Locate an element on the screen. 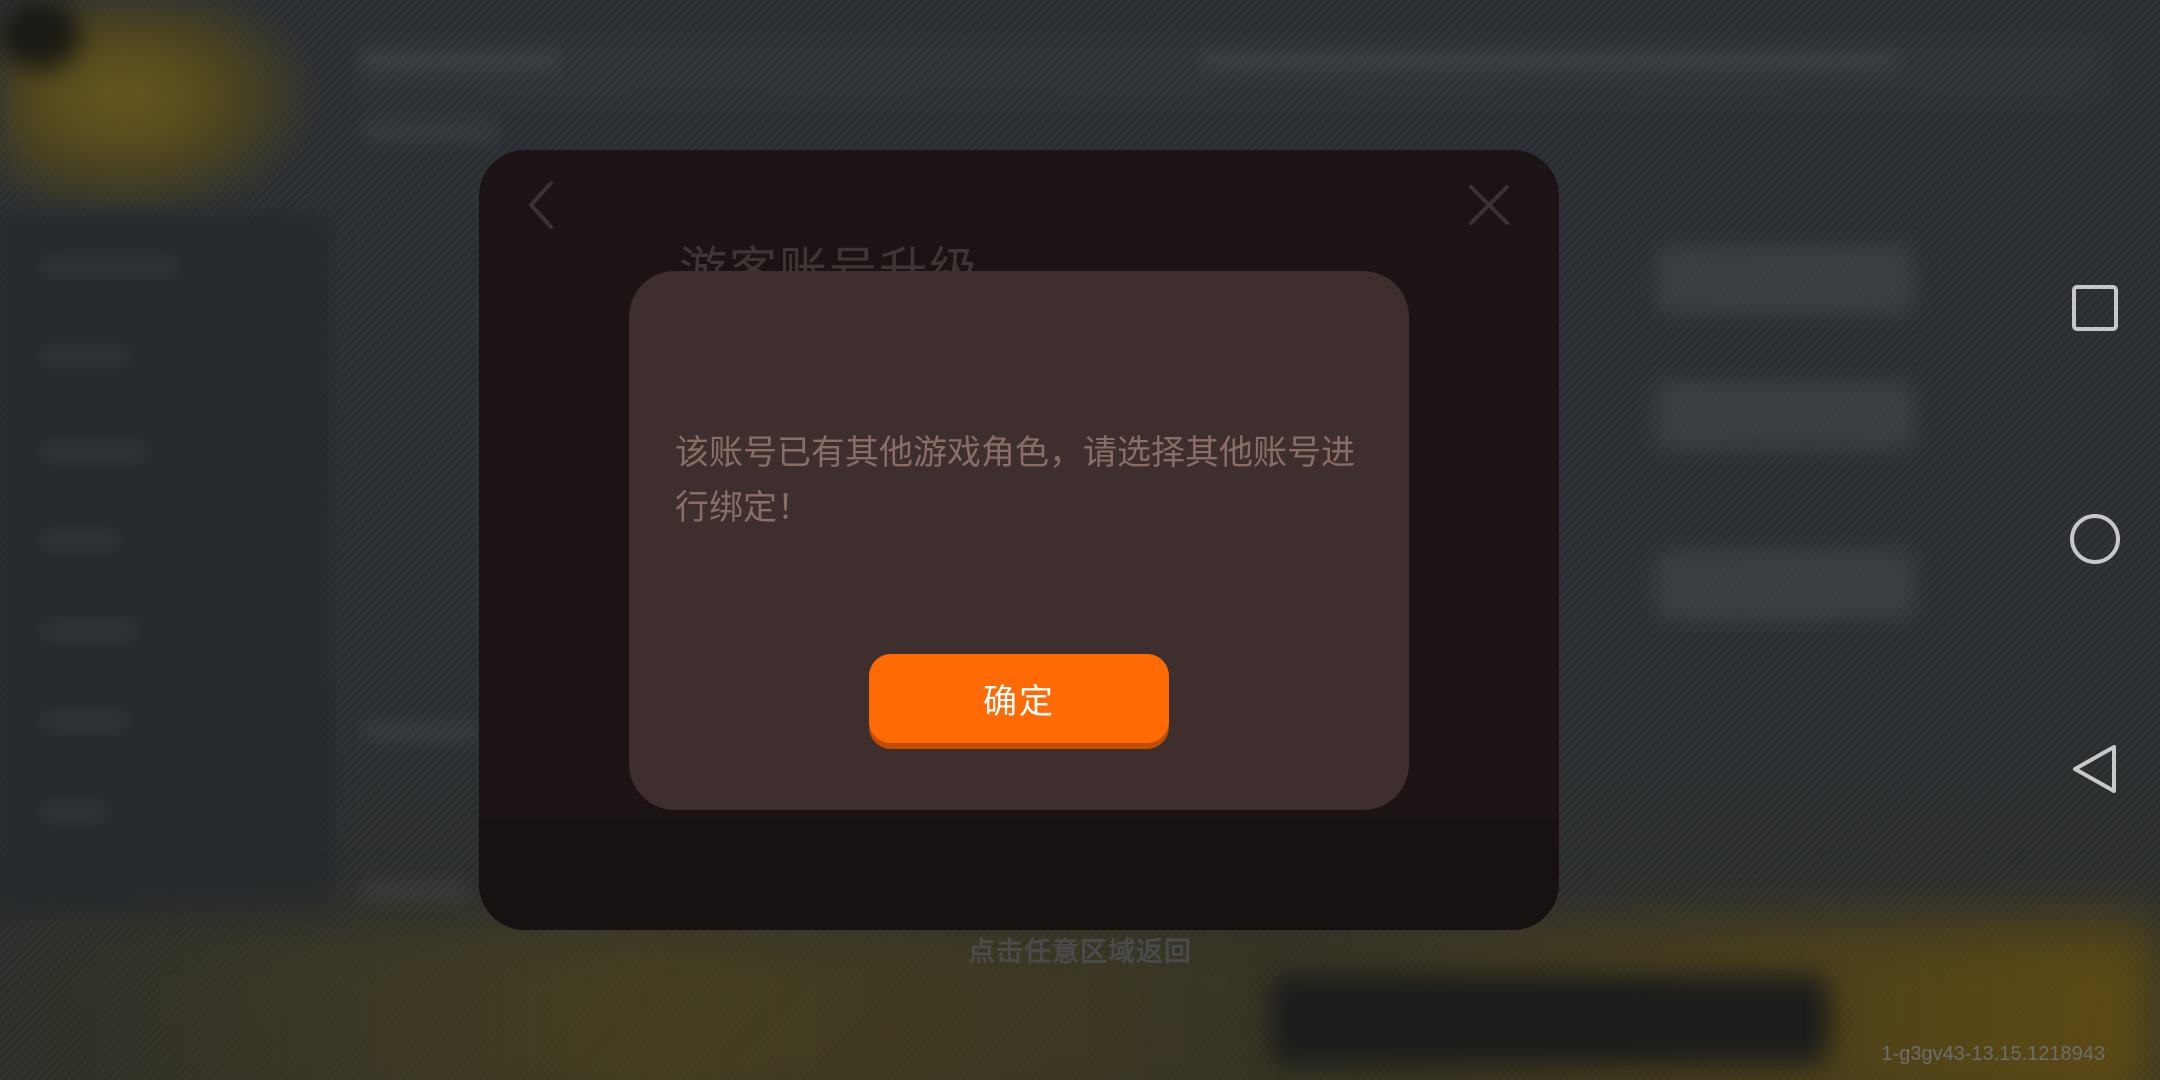 The width and height of the screenshot is (2160, 1080). home-icon is located at coordinates (2095, 539).